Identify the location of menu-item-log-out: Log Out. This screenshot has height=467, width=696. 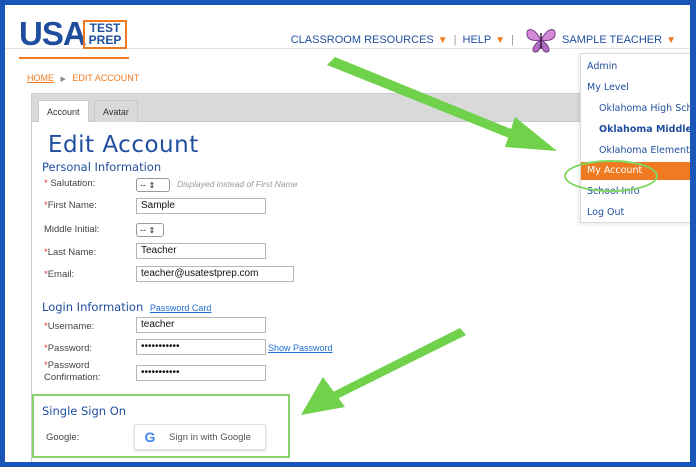
(605, 213).